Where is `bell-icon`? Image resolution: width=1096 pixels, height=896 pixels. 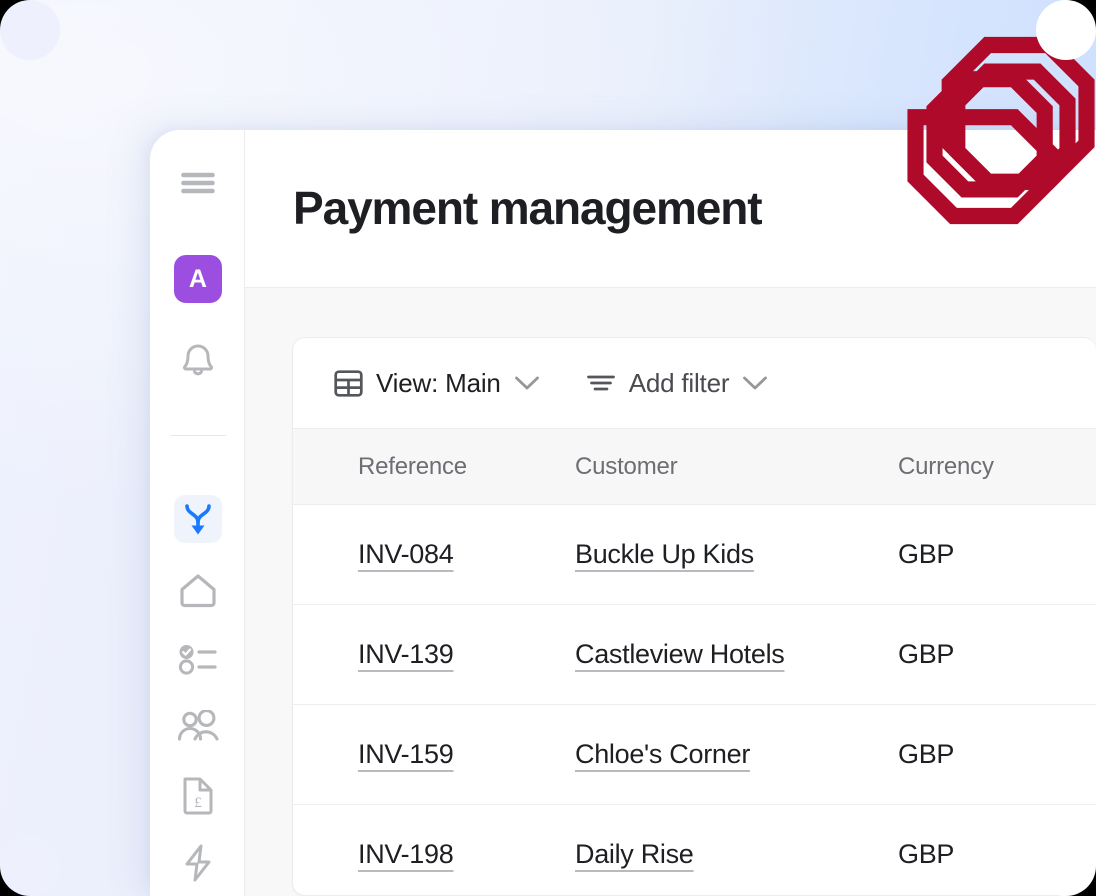
bell-icon is located at coordinates (198, 359).